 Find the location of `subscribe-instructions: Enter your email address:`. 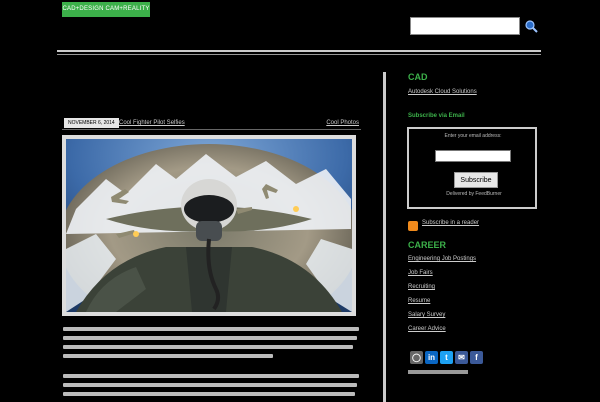

subscribe-instructions: Enter your email address: is located at coordinates (473, 136).